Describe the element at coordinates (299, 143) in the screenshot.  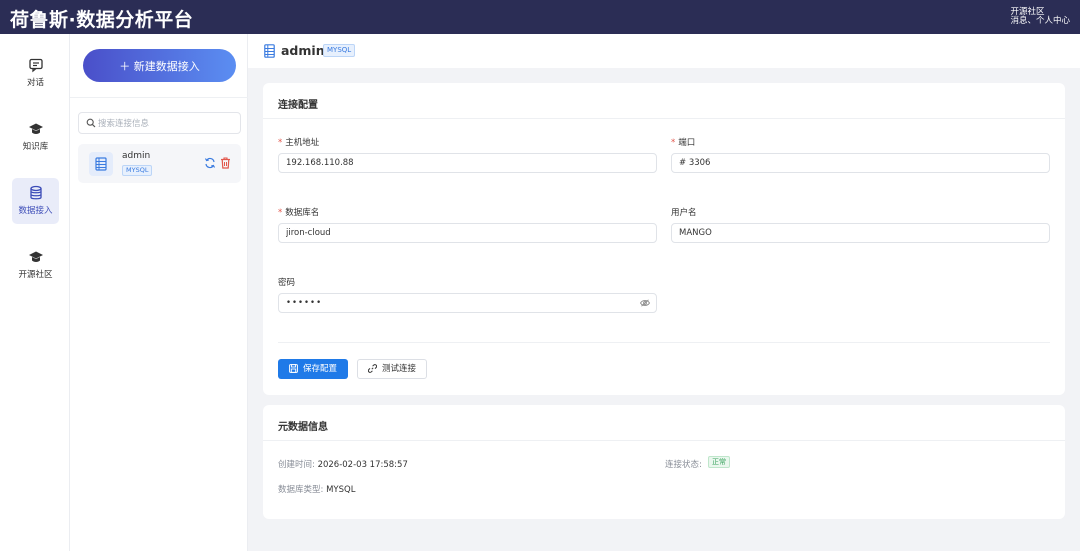
I see `host-label: * 主机地址` at that location.